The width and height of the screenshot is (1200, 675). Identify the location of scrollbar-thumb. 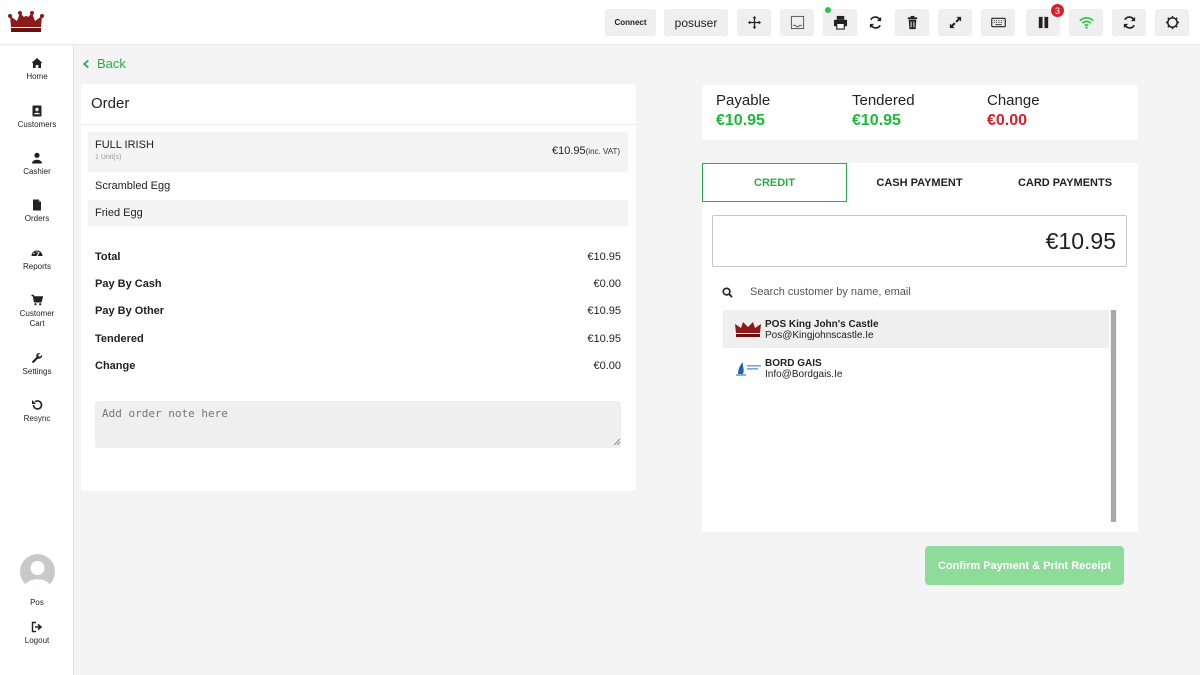
(1113, 416).